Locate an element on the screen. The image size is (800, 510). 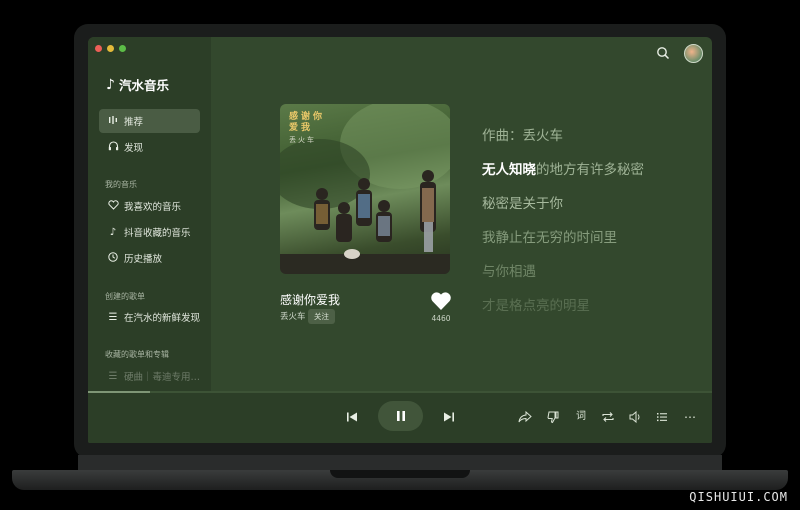
headphones-icon is located at coordinates (113, 147).